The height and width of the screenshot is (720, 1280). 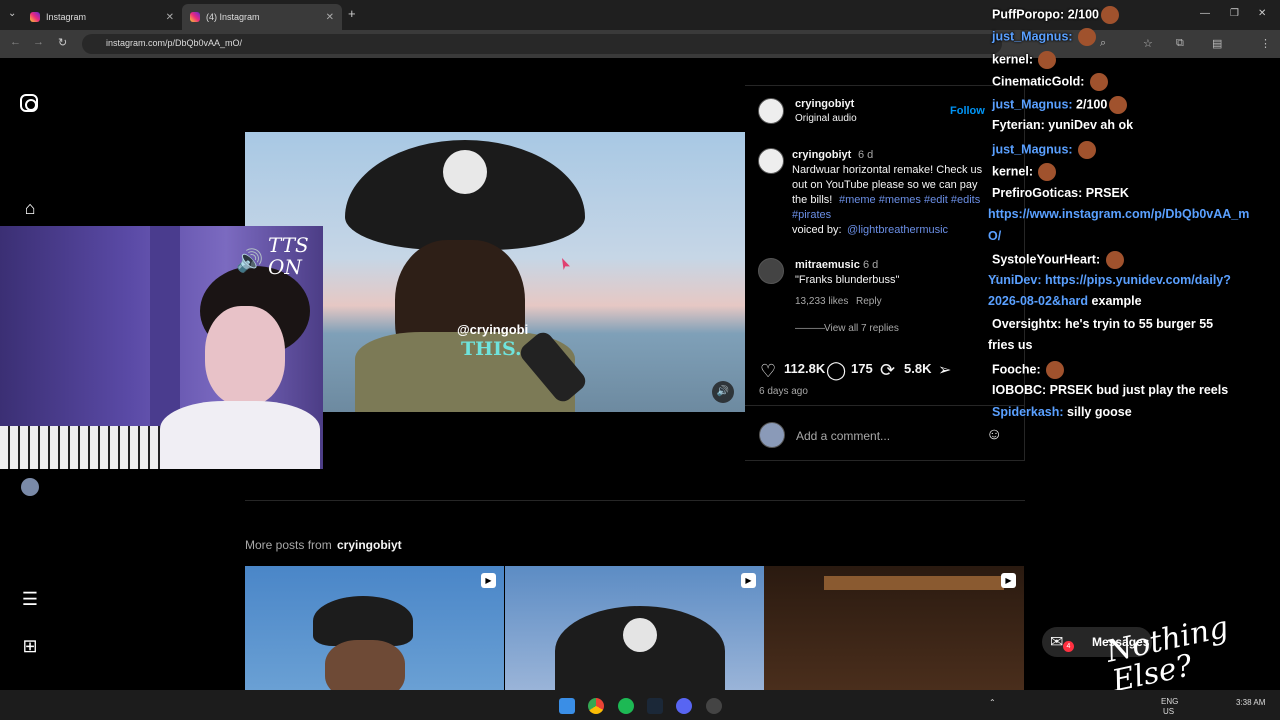 What do you see at coordinates (909, 200) in the screenshot?
I see `caption-hashtags: #meme #memes #edit #edits` at bounding box center [909, 200].